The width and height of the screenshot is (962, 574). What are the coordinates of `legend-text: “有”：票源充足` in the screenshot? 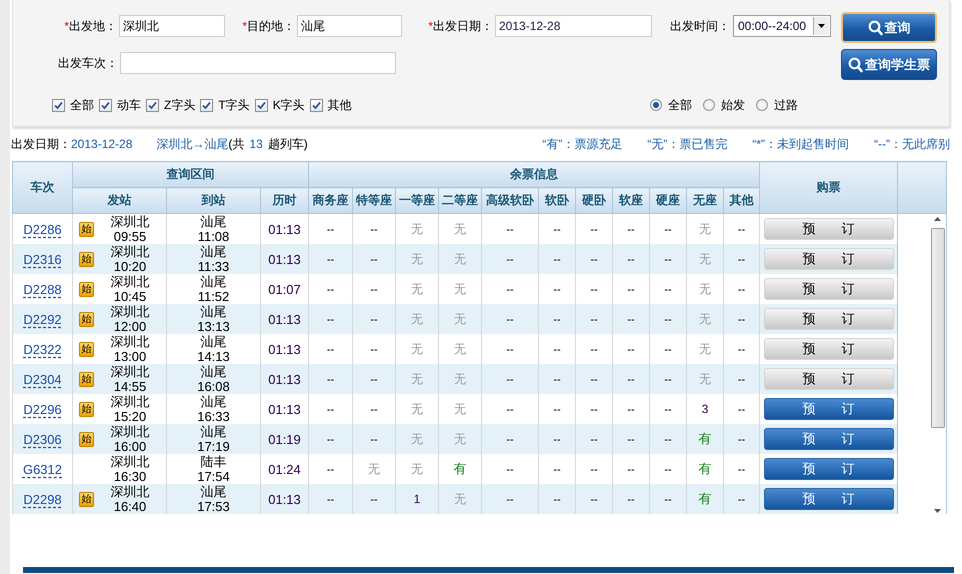 It's located at (582, 144).